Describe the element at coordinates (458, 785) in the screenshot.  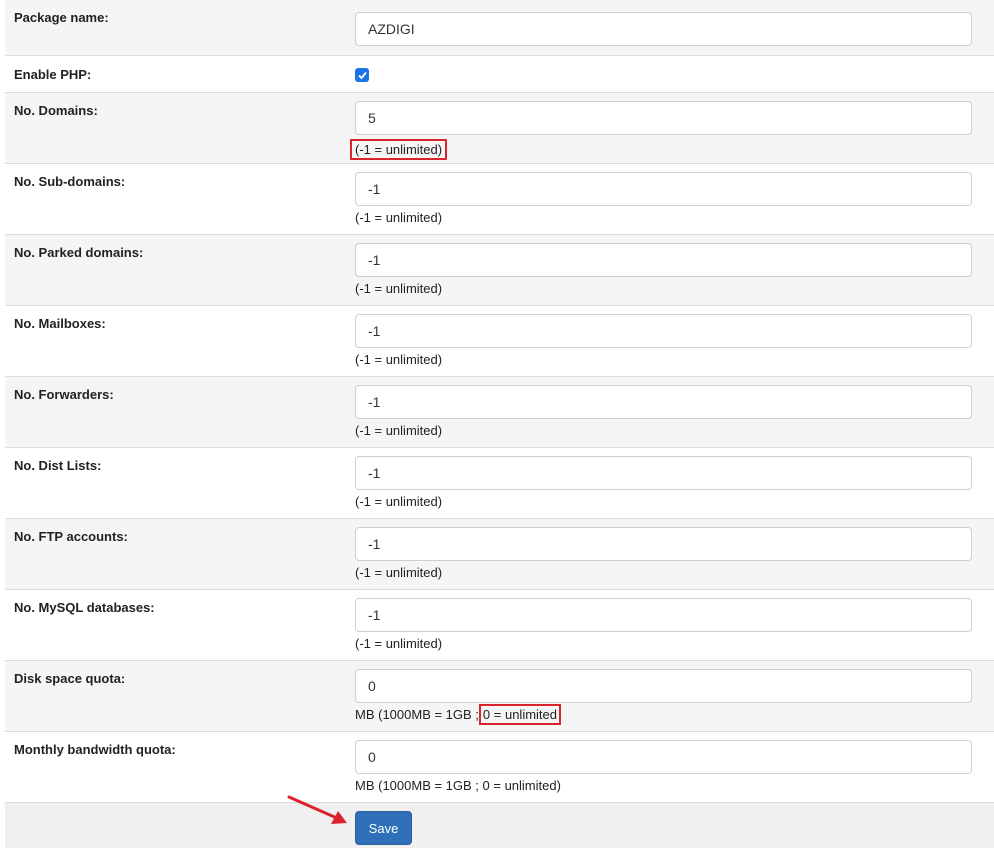
I see `bandwidth-quota-hint: MB (1000MB = 1GB ; 0 = unlimited)` at that location.